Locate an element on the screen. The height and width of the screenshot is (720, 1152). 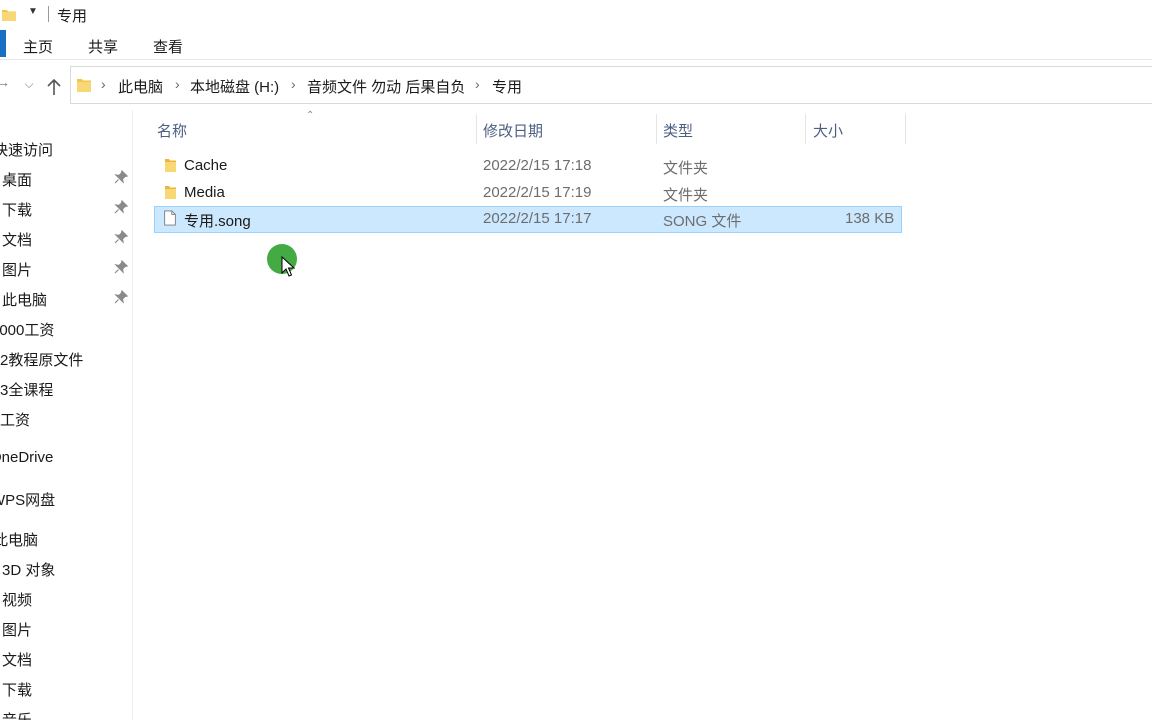
title-bar: ▼ 专用 is located at coordinates (576, 15).